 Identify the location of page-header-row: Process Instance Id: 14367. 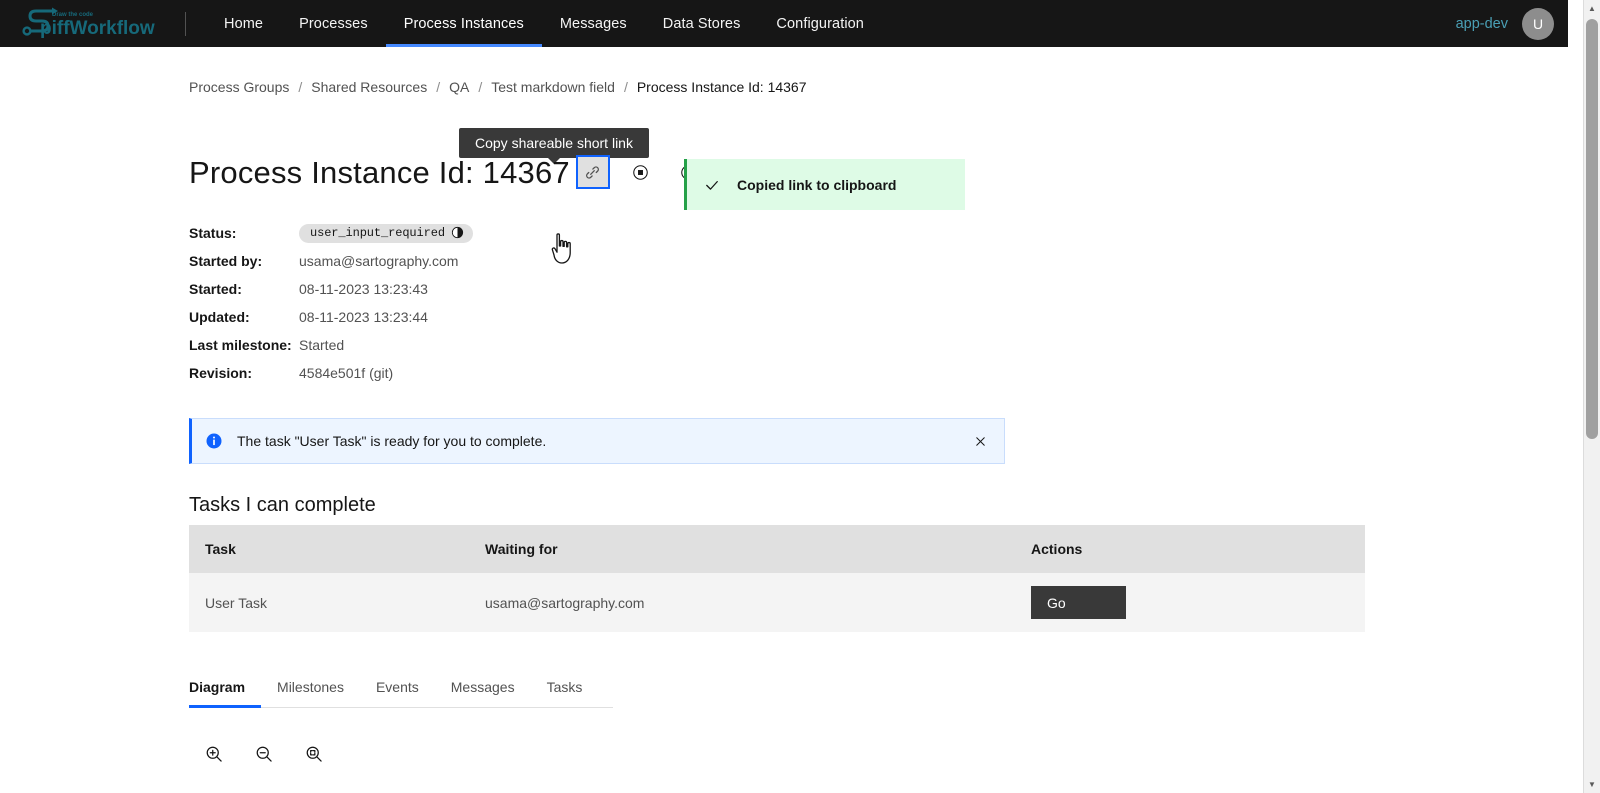
(447, 172).